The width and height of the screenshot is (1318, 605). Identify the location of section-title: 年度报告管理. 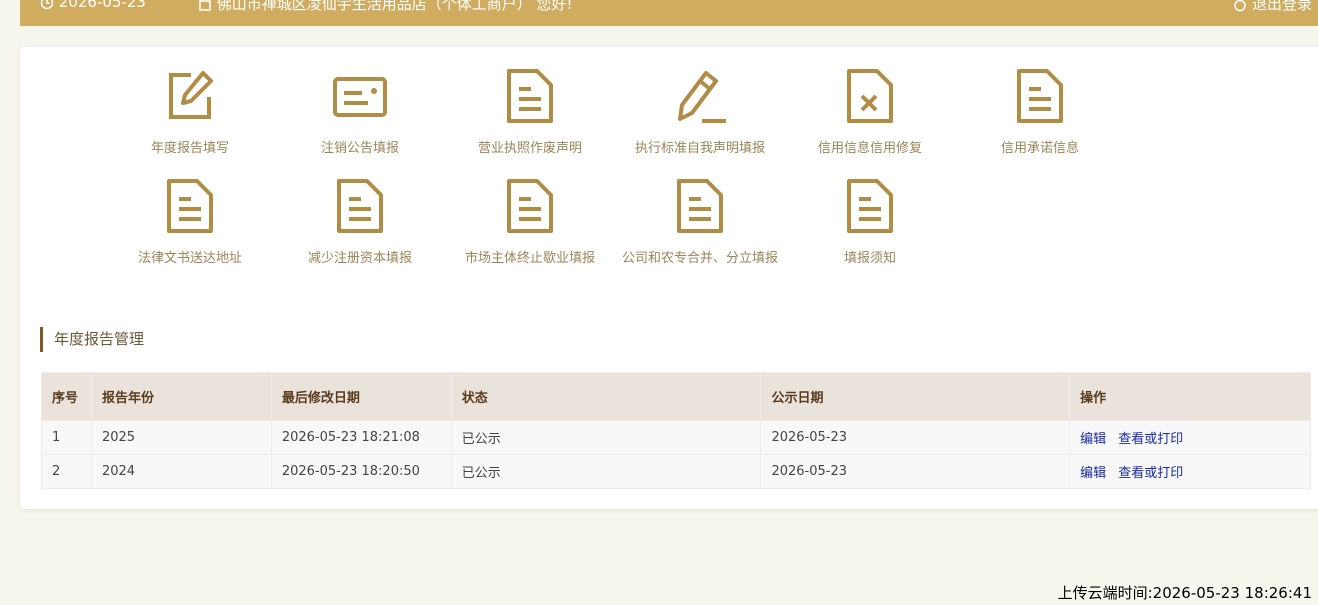
(92, 339).